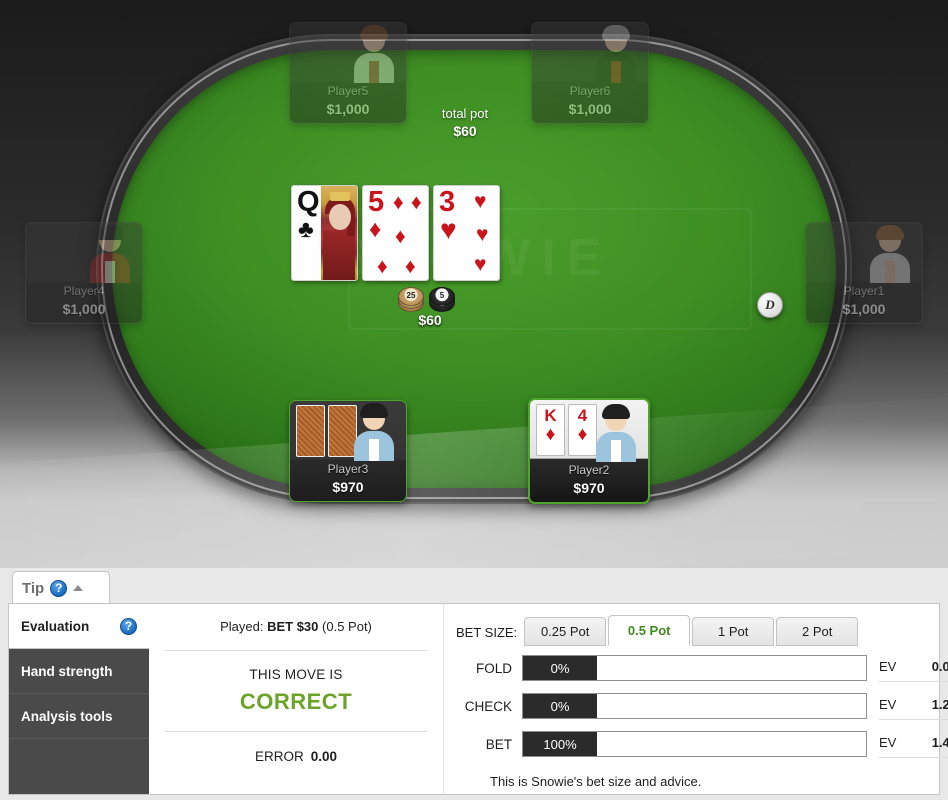 The image size is (948, 800). What do you see at coordinates (733, 631) in the screenshot?
I see `bet-size-tab-1-pot: 1 Pot` at bounding box center [733, 631].